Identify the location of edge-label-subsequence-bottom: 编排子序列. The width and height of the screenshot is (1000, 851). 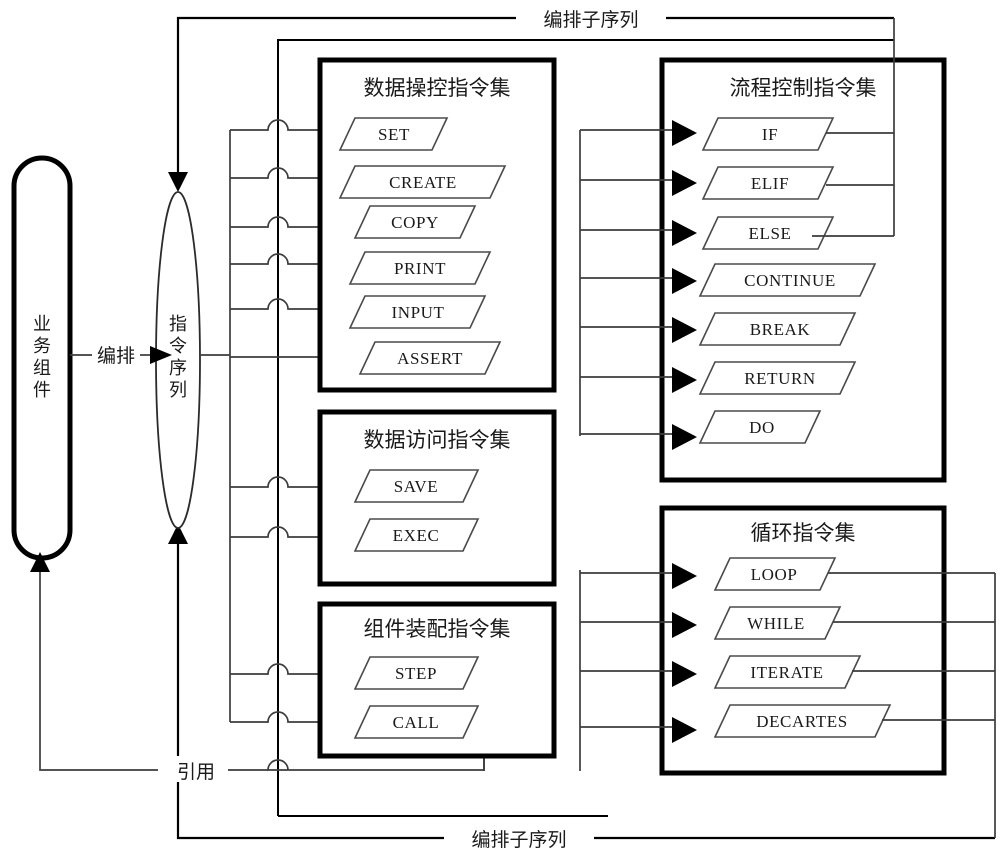
(518, 840).